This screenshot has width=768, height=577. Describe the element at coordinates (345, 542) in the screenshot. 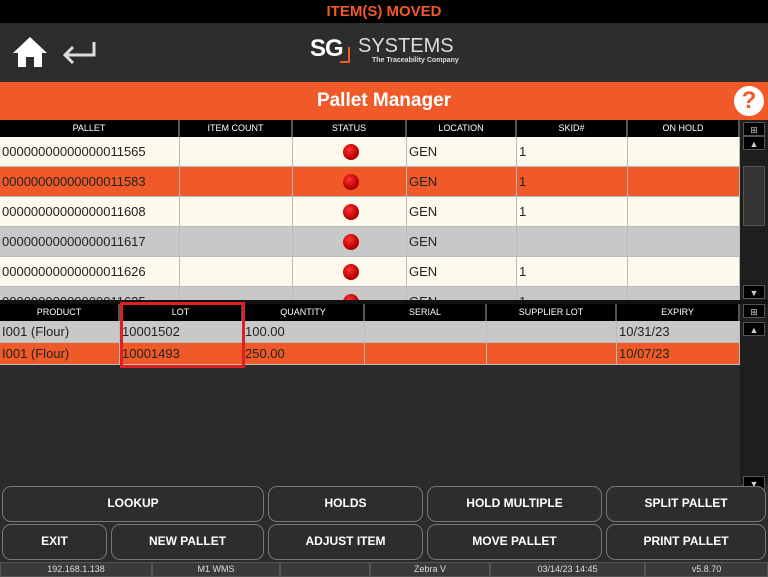

I see `adjust-item-button: ADJUST ITEM` at that location.